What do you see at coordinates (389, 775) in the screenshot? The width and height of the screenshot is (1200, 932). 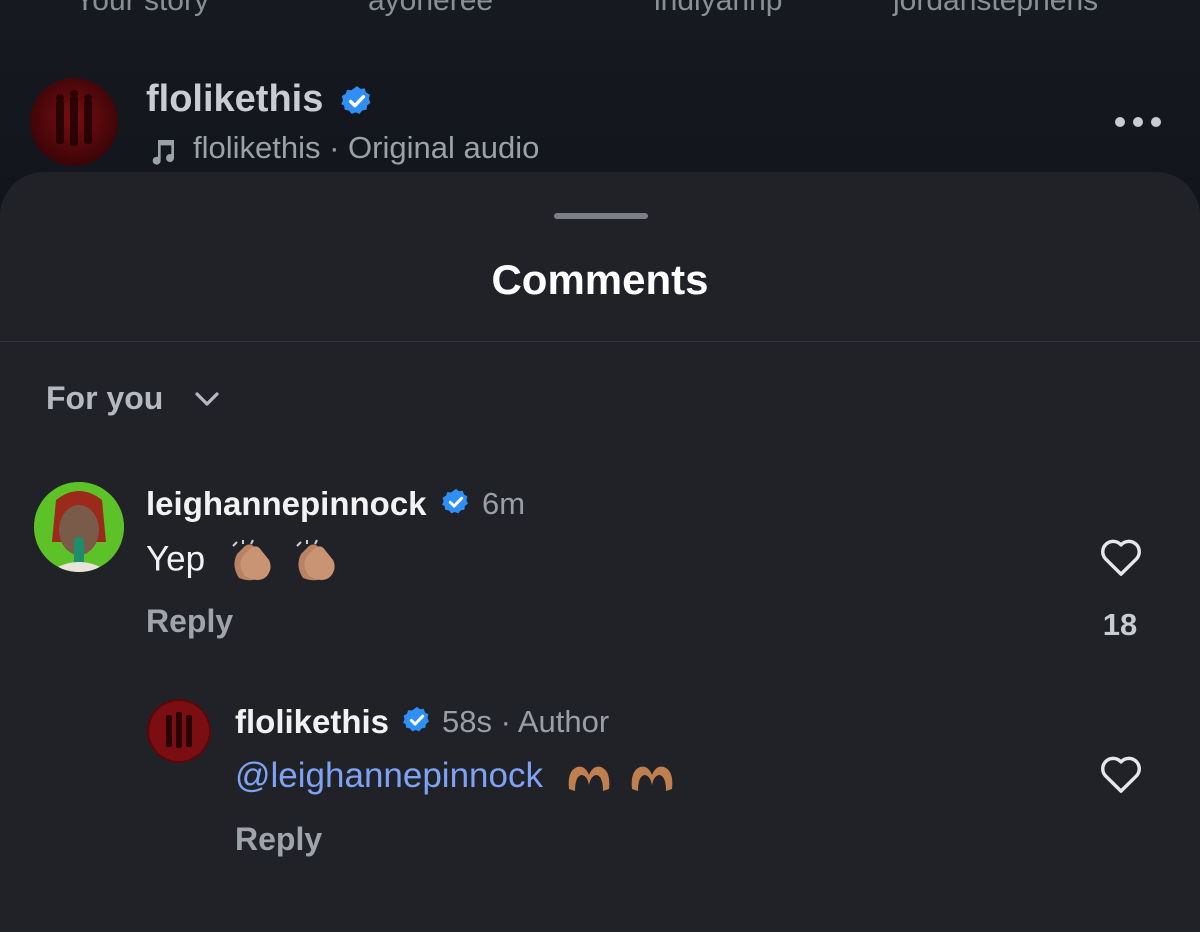 I see `mention-link: @leighannepinnock` at bounding box center [389, 775].